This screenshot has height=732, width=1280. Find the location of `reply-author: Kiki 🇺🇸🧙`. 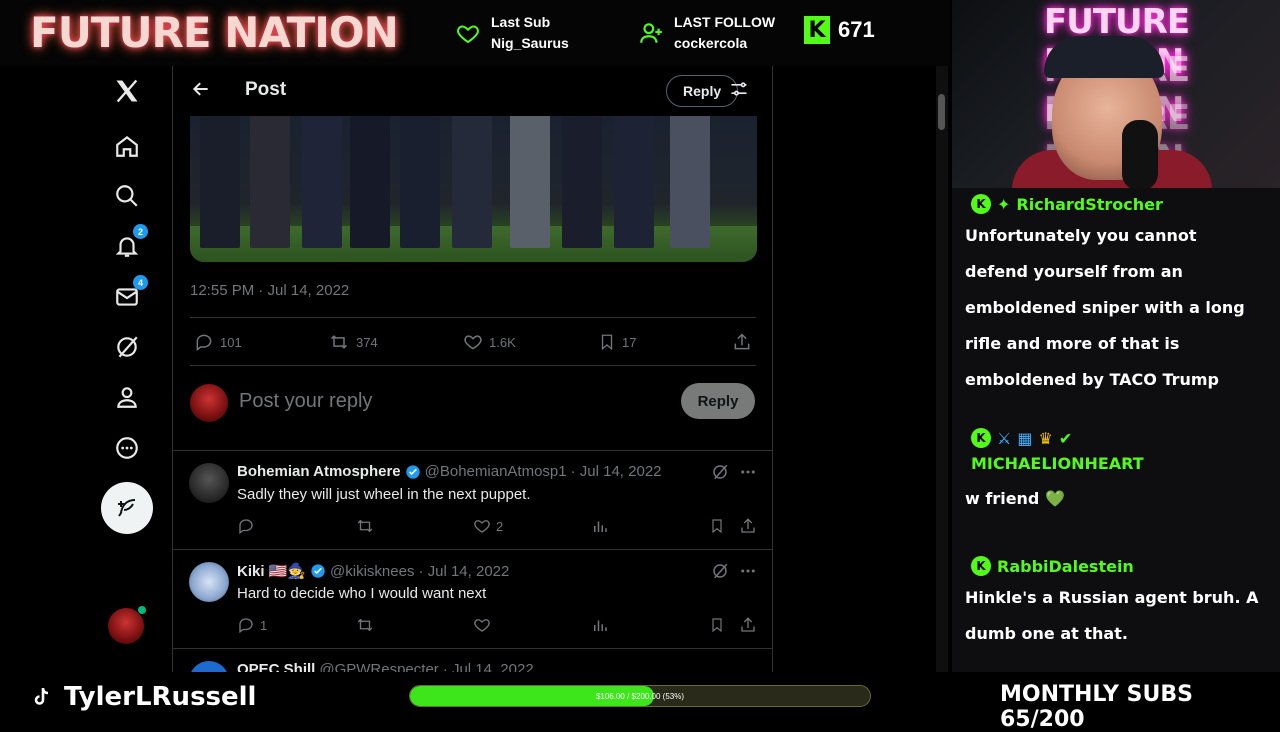

reply-author: Kiki 🇺🇸🧙 is located at coordinates (271, 571).